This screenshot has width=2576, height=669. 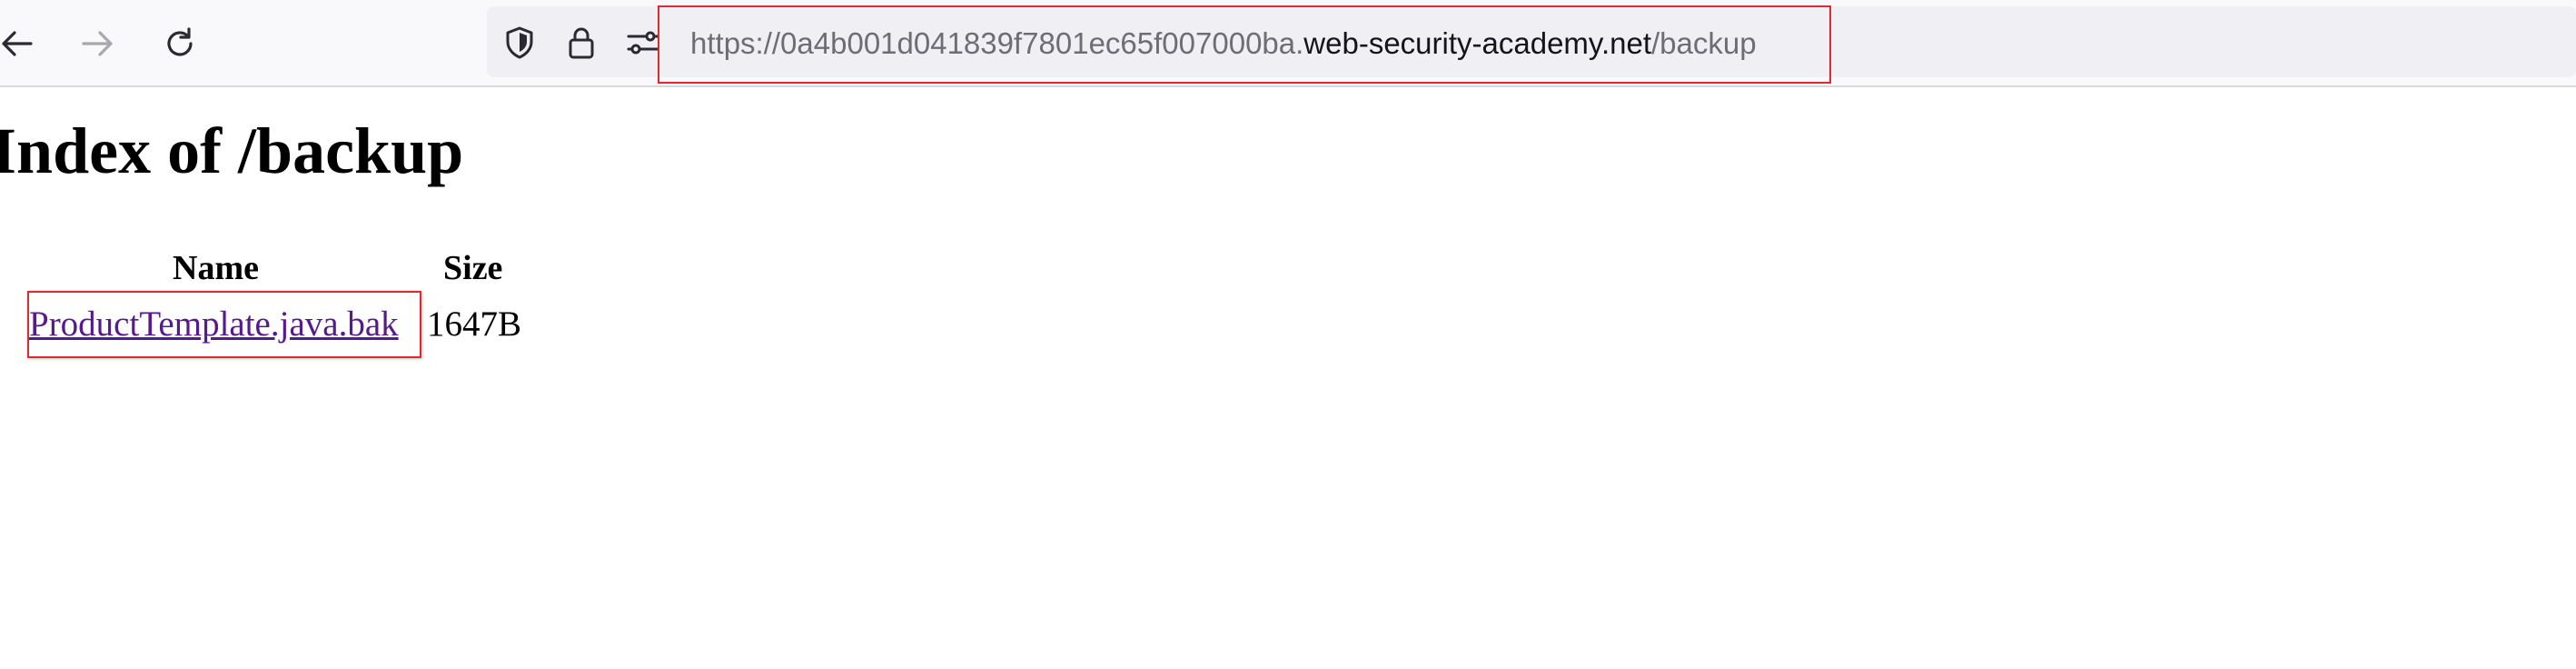 I want to click on url-highlight-box, so click(x=1244, y=44).